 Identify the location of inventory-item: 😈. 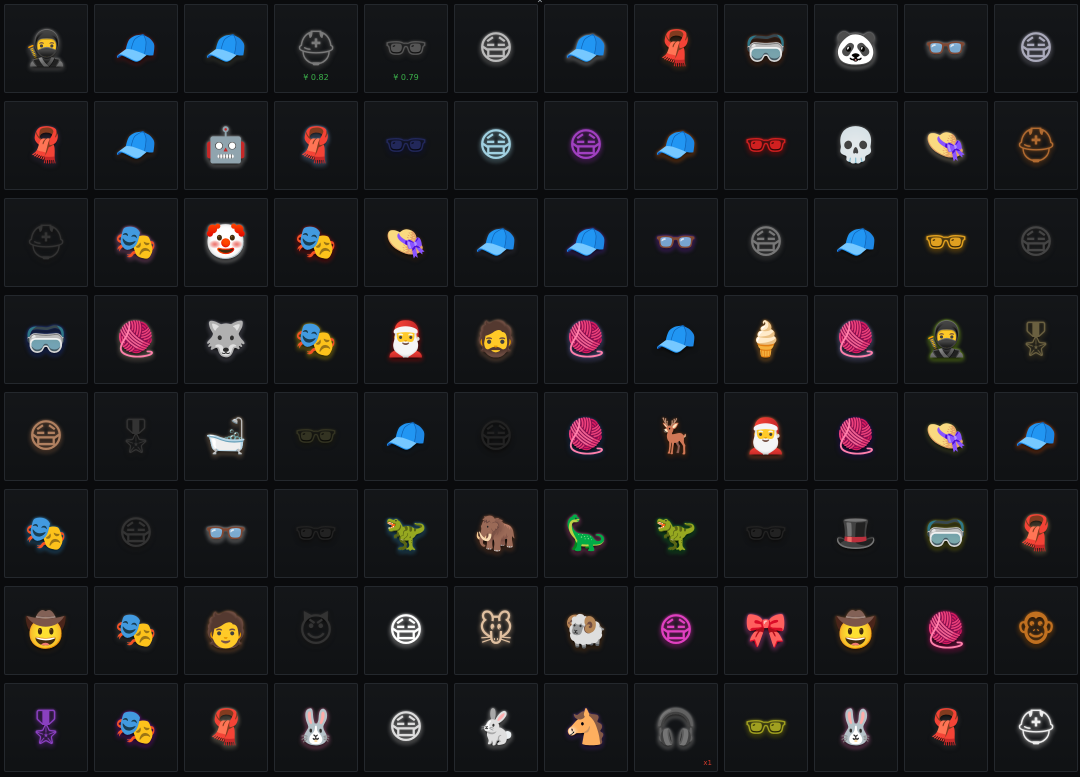
(316, 630).